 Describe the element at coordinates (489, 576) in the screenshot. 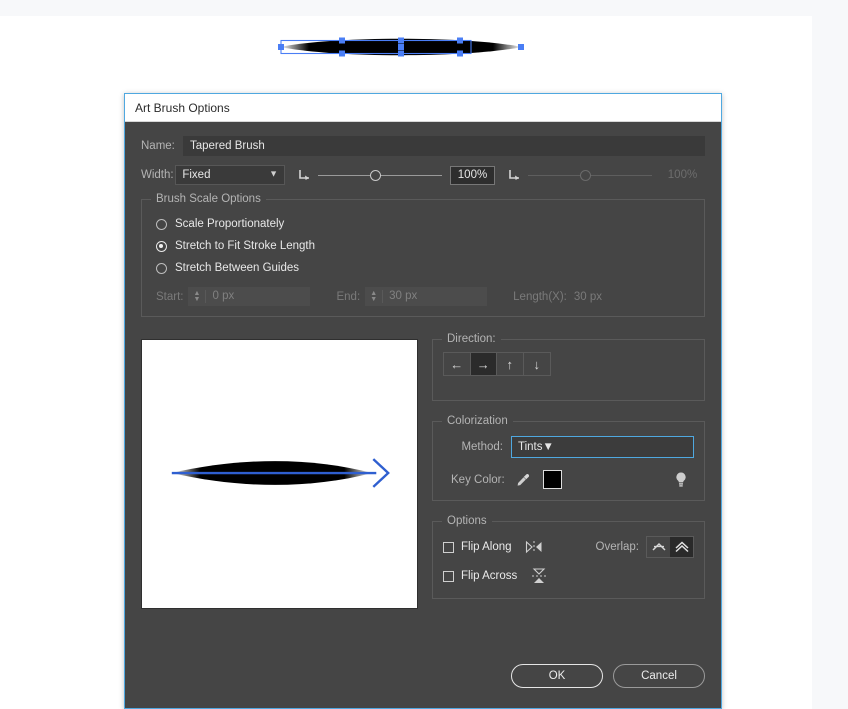

I see `flip-across-label: Flip Across` at that location.